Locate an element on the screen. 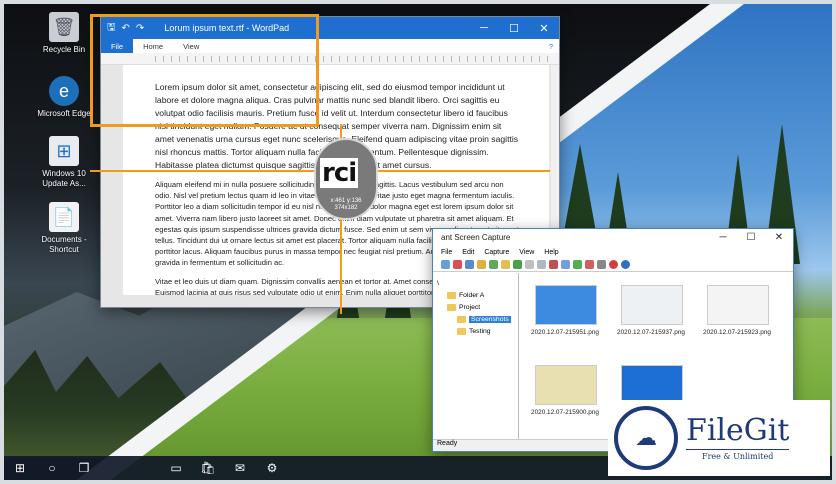 The height and width of the screenshot is (484, 836). tree-node-folder-a: Folder A is located at coordinates (475, 295).